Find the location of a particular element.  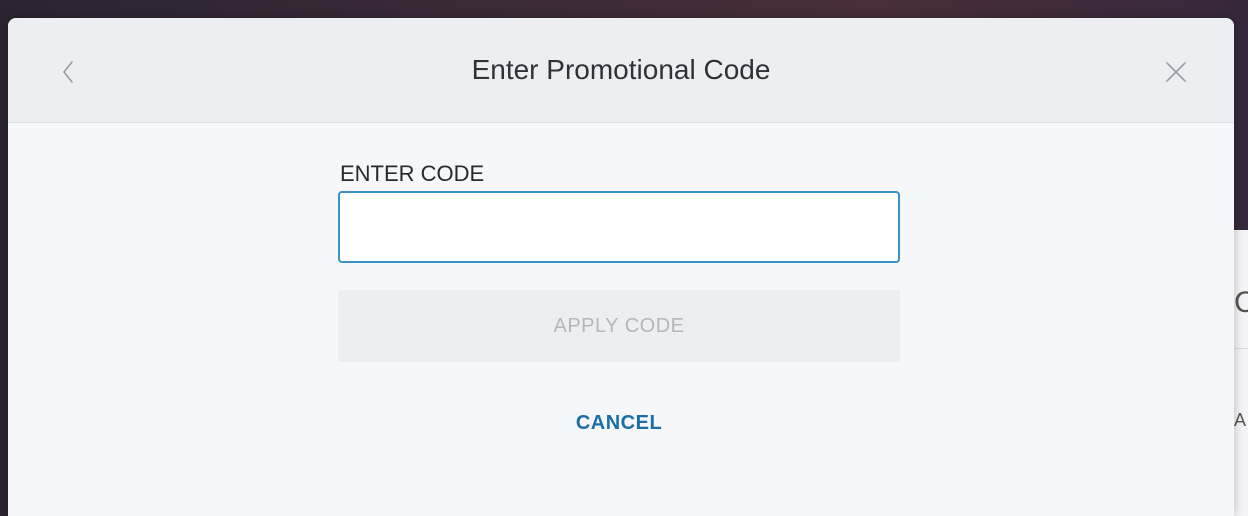

apply-code-button: APPLY CODE is located at coordinates (619, 326).